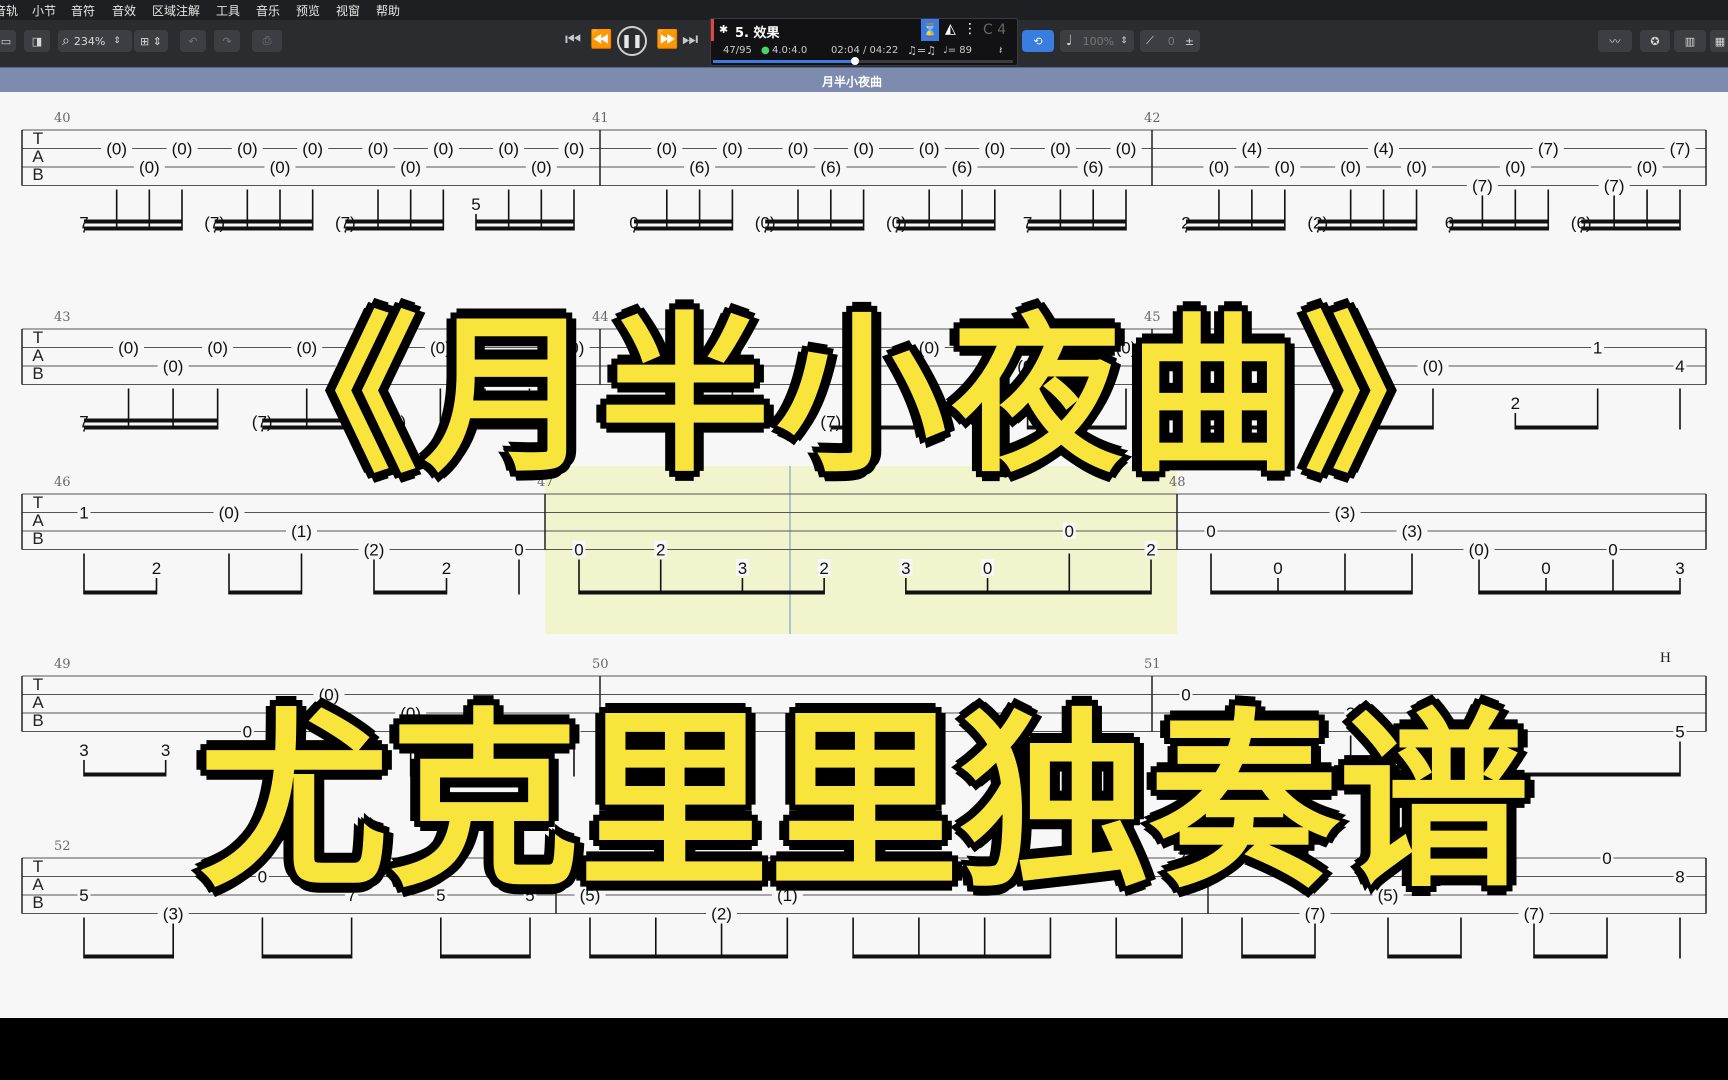 This screenshot has height=1080, width=1728. Describe the element at coordinates (176, 10) in the screenshot. I see `menu-annotation: 区域注解` at that location.